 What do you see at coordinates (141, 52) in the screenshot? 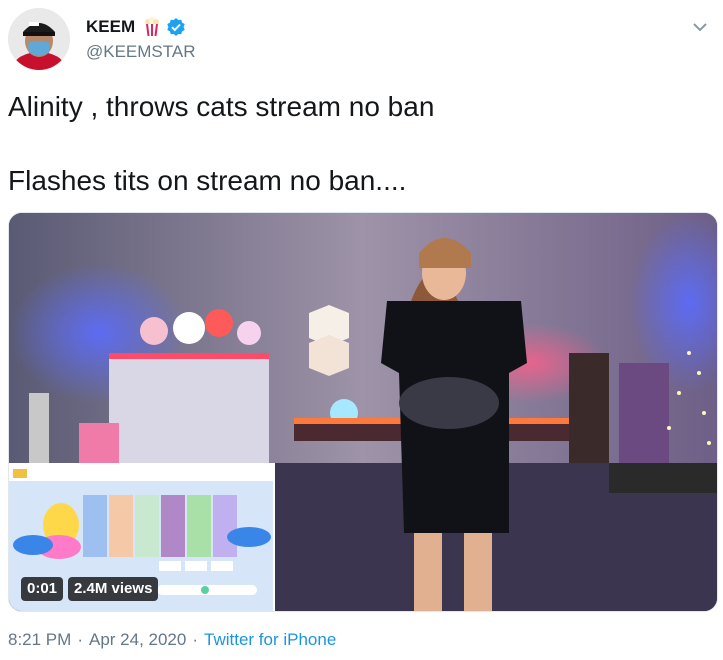
I see `handle: @KEEMSTAR` at bounding box center [141, 52].